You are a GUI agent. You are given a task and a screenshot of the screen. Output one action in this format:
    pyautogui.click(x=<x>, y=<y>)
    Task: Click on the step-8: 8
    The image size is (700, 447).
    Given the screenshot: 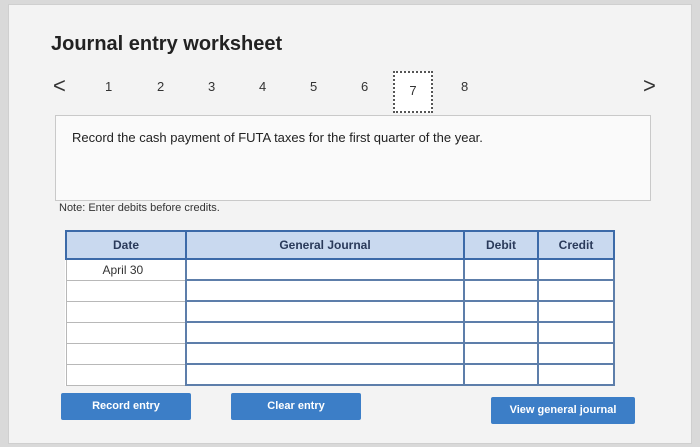 What is the action you would take?
    pyautogui.click(x=464, y=86)
    